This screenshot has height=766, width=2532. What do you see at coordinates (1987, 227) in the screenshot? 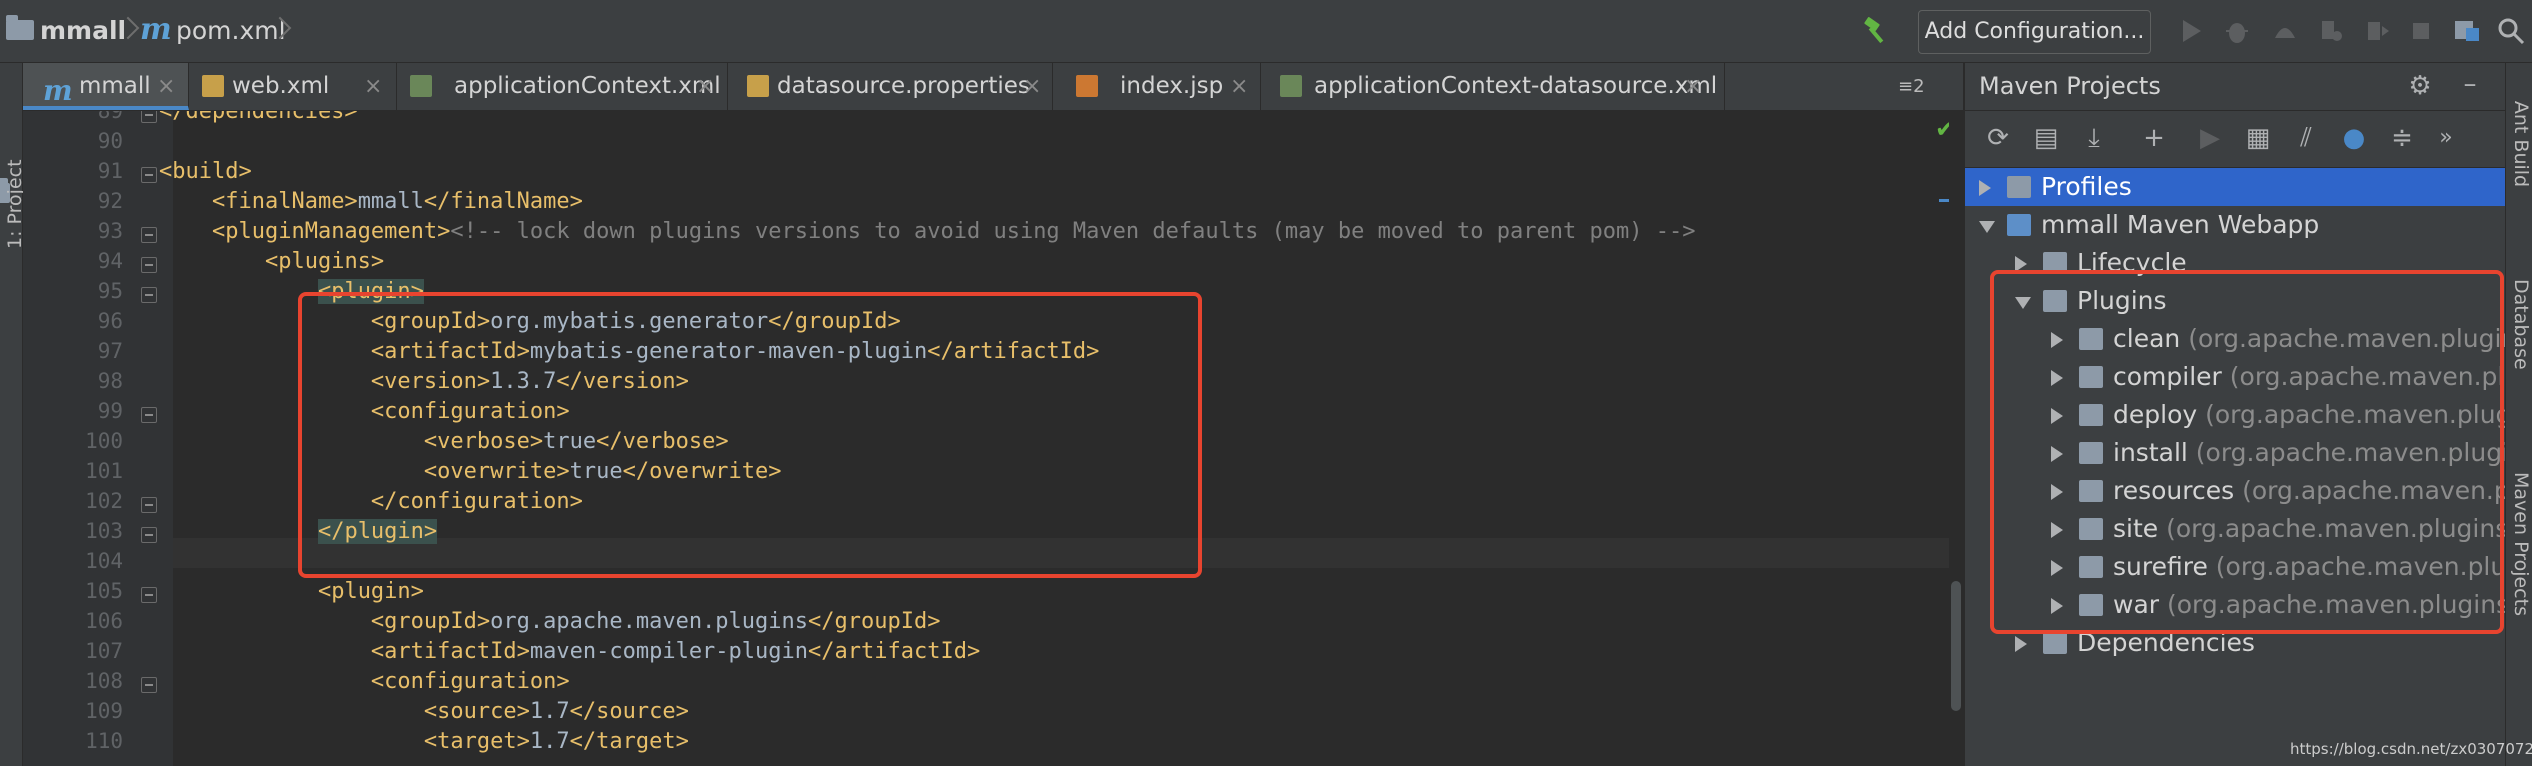
I see `expand-arrow-icon` at bounding box center [1987, 227].